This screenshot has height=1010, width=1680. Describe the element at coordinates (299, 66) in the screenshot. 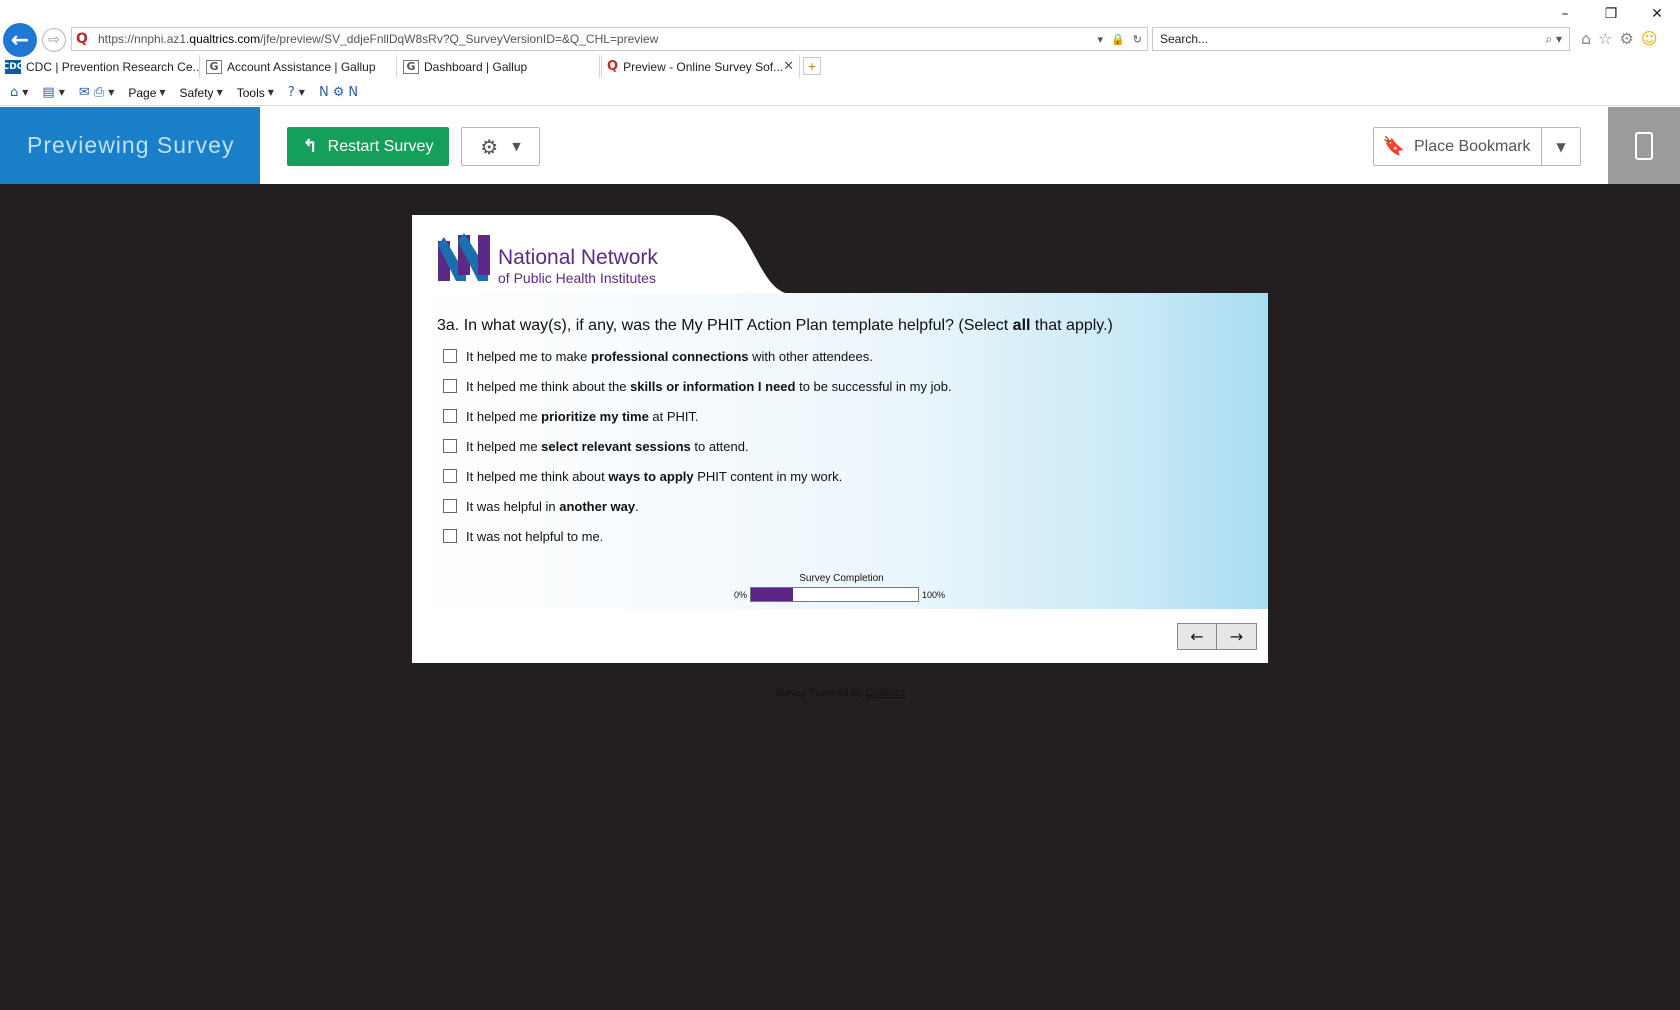

I see `tab-gallup-account: G Account Assistance | Gallup` at that location.